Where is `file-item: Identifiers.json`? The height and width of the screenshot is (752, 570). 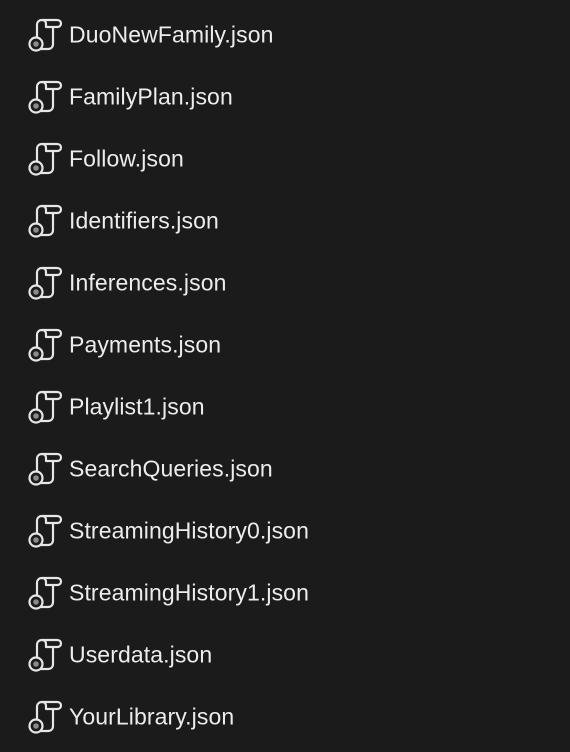
file-item: Identifiers.json is located at coordinates (280, 221).